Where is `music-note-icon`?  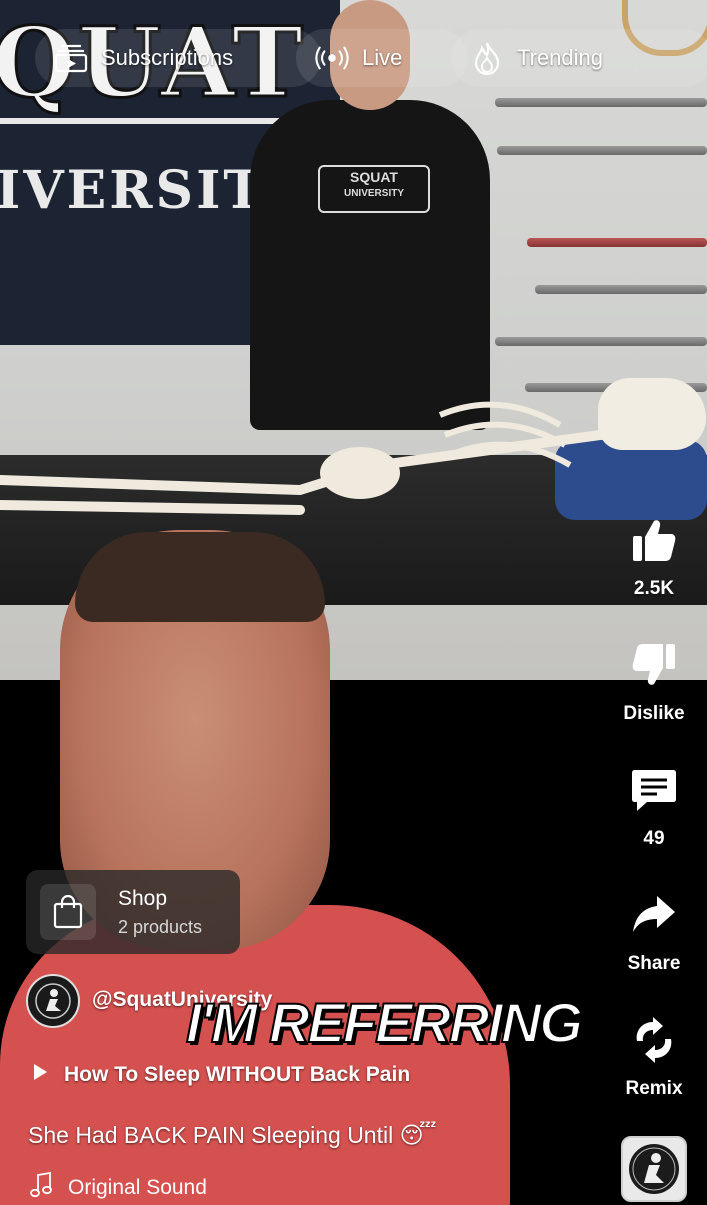
music-note-icon is located at coordinates (41, 1187).